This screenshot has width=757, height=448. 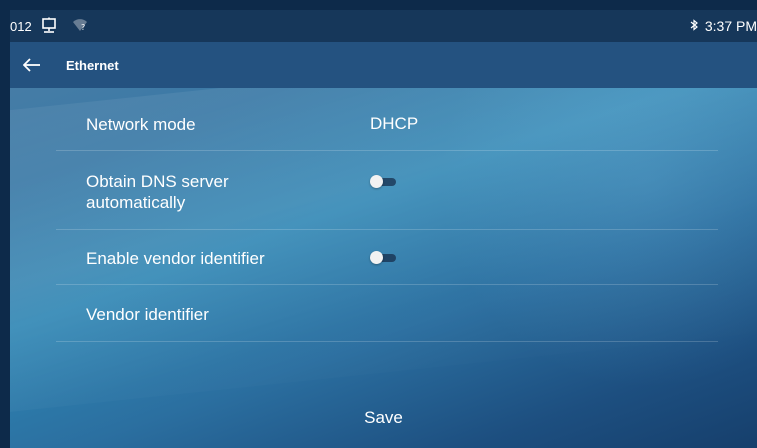 I want to click on bluetooth-icon, so click(x=694, y=26).